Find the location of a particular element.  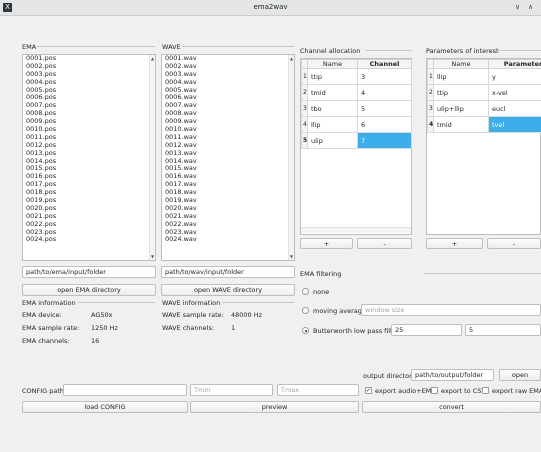

table-row: 2 tmid 4 is located at coordinates (356, 92).